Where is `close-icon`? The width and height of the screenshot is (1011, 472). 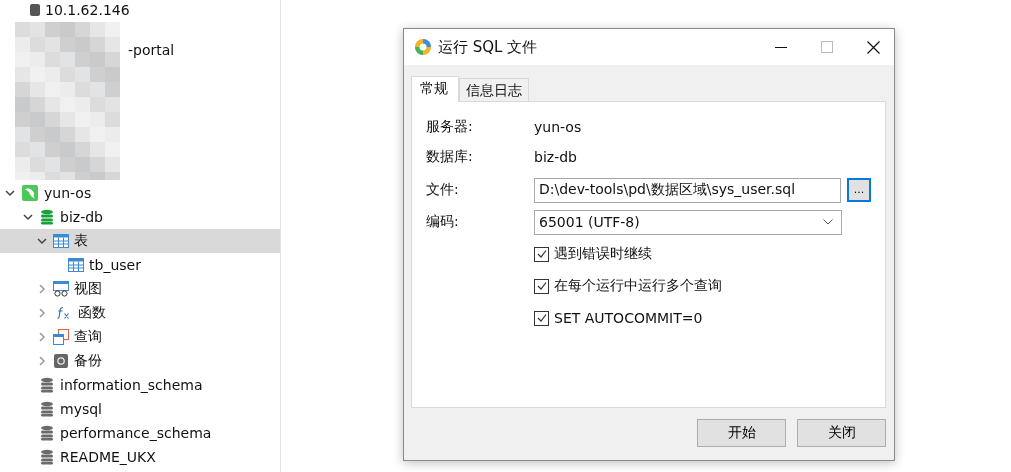
close-icon is located at coordinates (873, 47).